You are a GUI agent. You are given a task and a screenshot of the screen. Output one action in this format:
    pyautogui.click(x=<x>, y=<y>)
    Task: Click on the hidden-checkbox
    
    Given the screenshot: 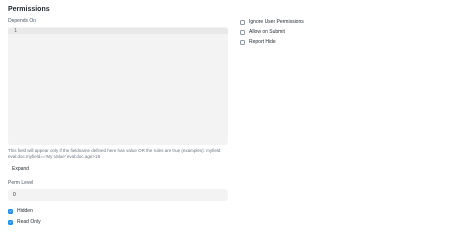 What is the action you would take?
    pyautogui.click(x=10, y=211)
    